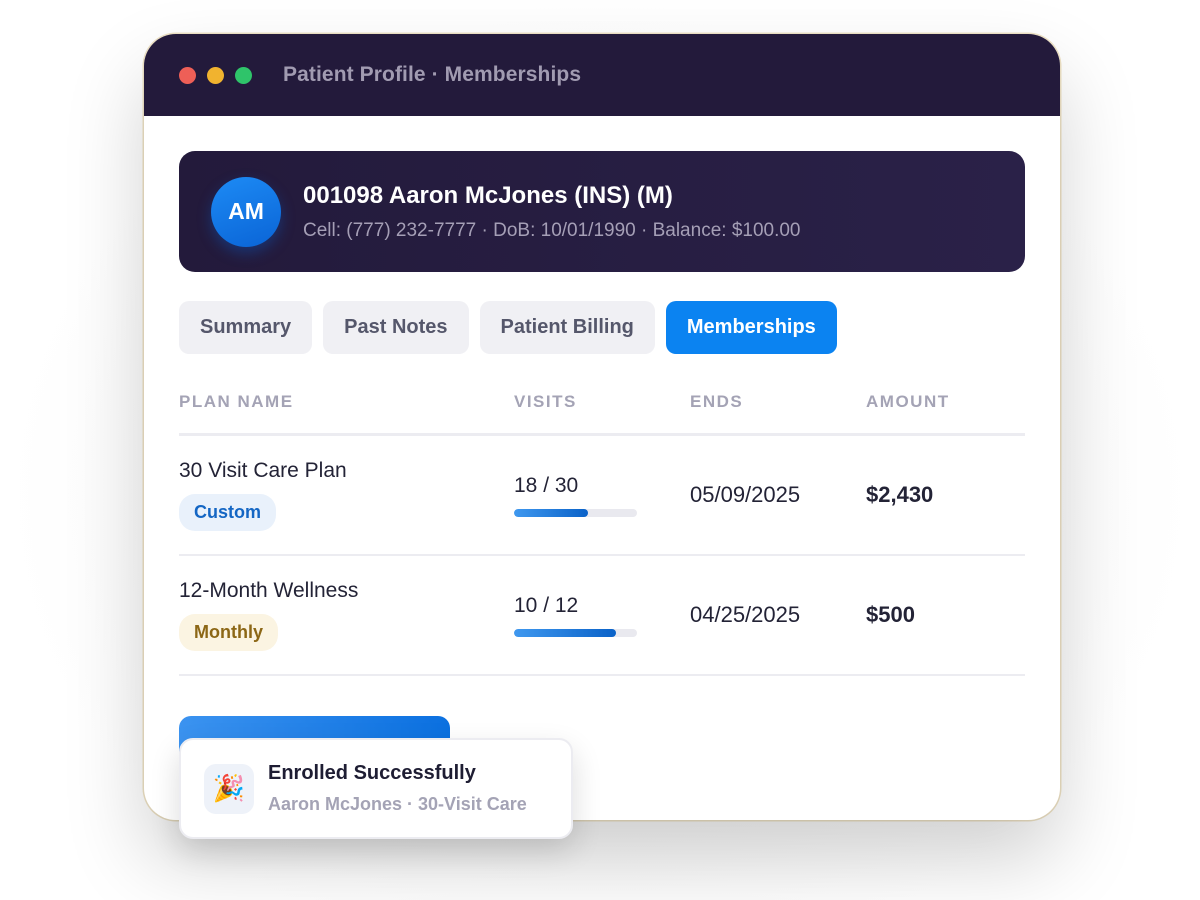 The image size is (1200, 900). What do you see at coordinates (432, 74) in the screenshot?
I see `window-title: Patient Profile · Memberships` at bounding box center [432, 74].